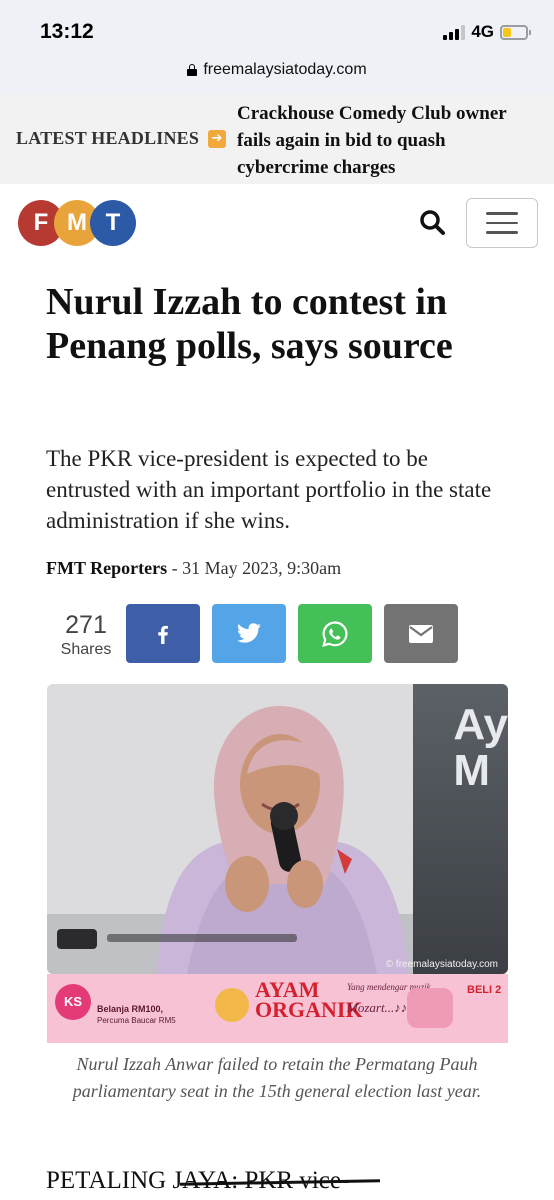 Image resolution: width=554 pixels, height=1200 pixels. What do you see at coordinates (484, 990) in the screenshot?
I see `ad-promo: BELI 2` at bounding box center [484, 990].